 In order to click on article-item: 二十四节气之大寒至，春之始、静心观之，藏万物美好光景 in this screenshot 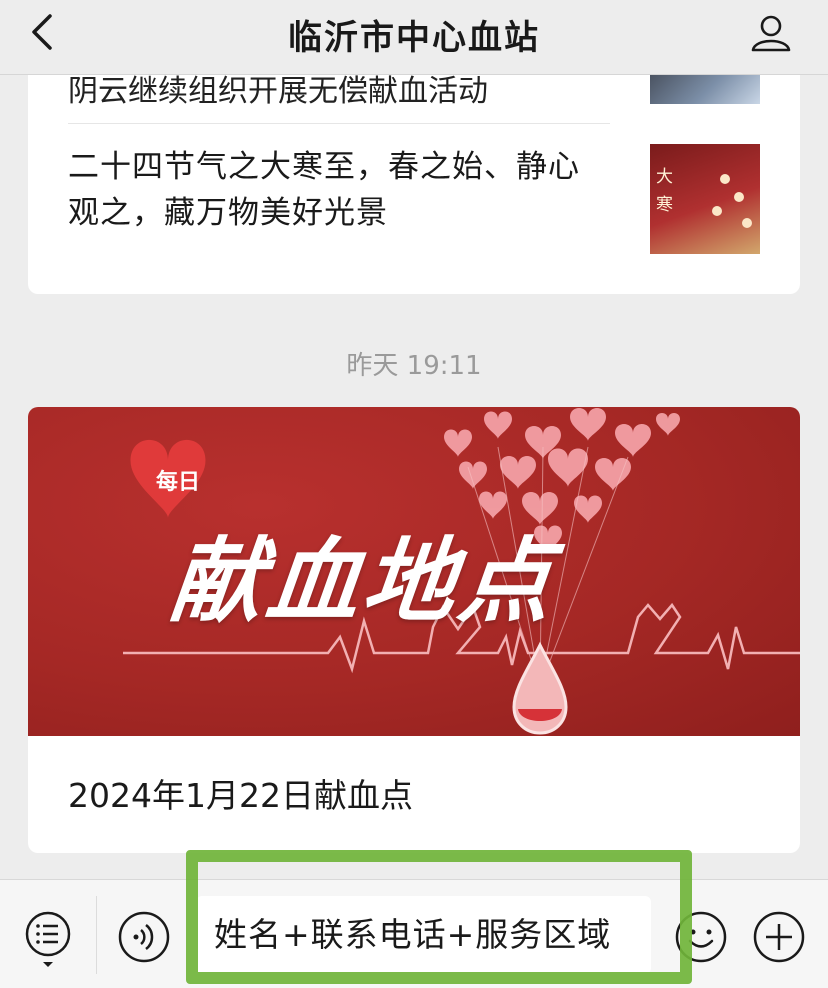, I will do `click(339, 190)`.